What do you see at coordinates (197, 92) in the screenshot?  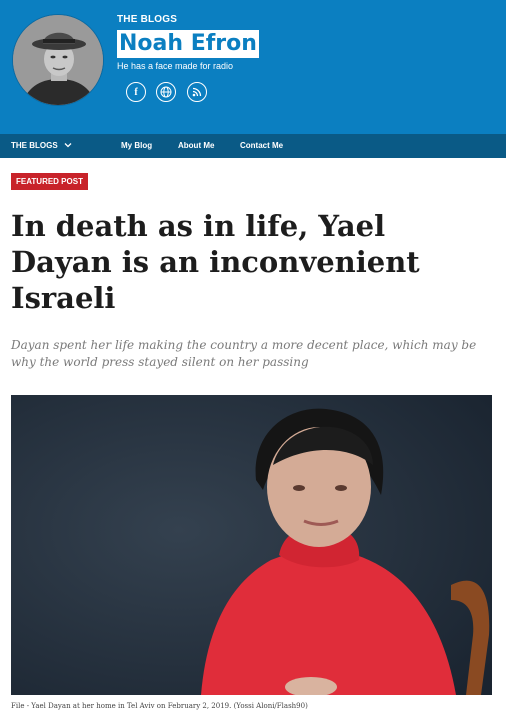 I see `rss-icon` at bounding box center [197, 92].